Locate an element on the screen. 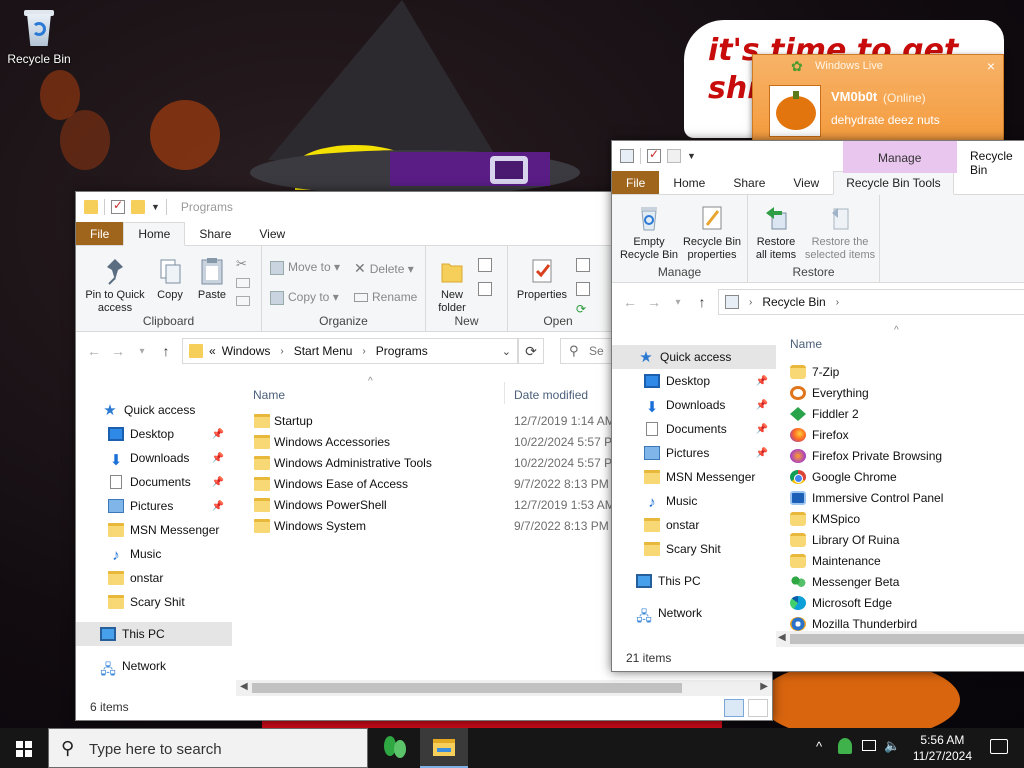 Image resolution: width=1024 pixels, height=768 pixels. notification-center-icon is located at coordinates (999, 746).